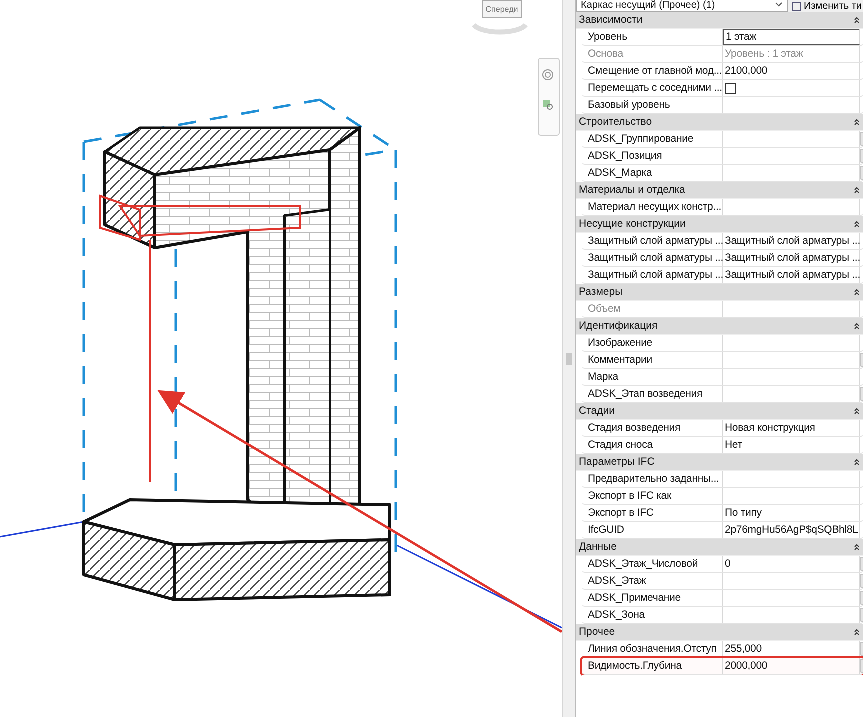 Image resolution: width=863 pixels, height=717 pixels. I want to click on property-label: Основа, so click(606, 54).